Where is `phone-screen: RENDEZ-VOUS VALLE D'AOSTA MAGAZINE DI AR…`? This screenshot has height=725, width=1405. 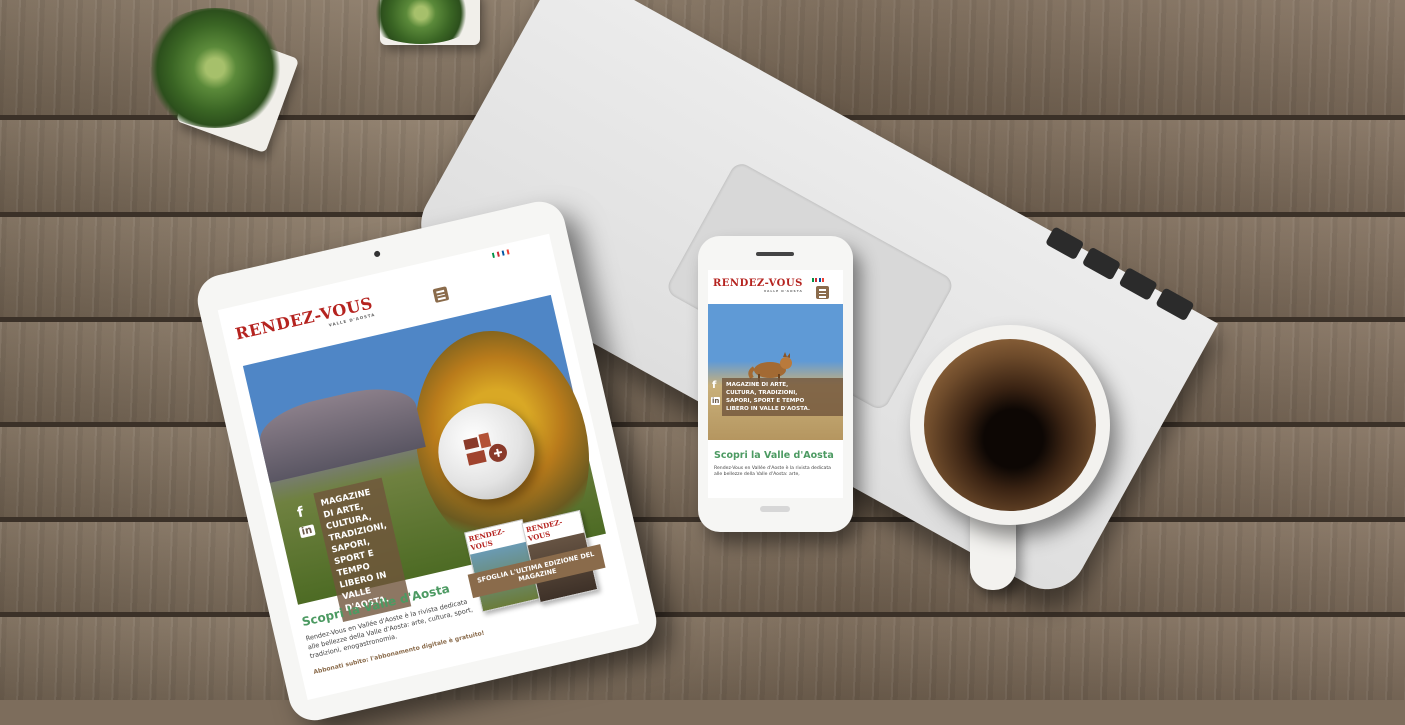
phone-screen: RENDEZ-VOUS VALLE D'AOSTA MAGAZINE DI AR… is located at coordinates (775, 384).